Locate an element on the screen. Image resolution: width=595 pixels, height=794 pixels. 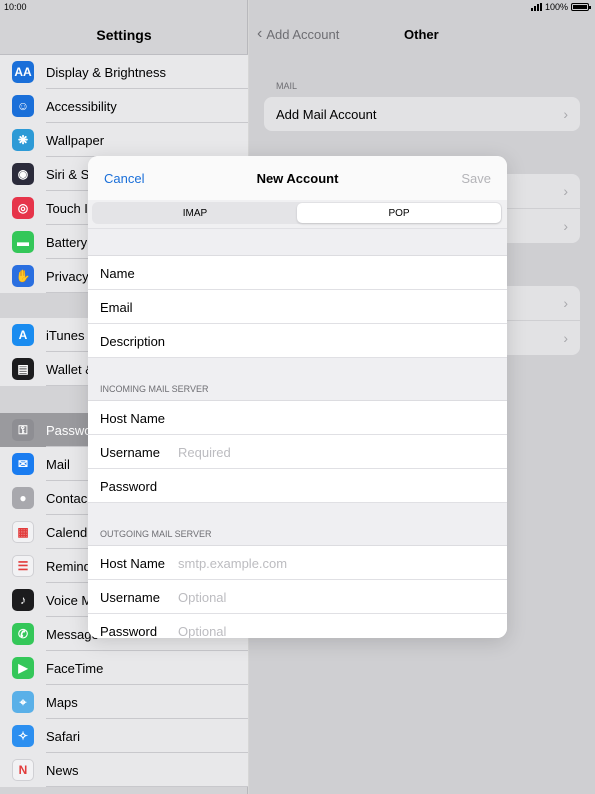
display-brightness-icon: AA is located at coordinates (23, 72).